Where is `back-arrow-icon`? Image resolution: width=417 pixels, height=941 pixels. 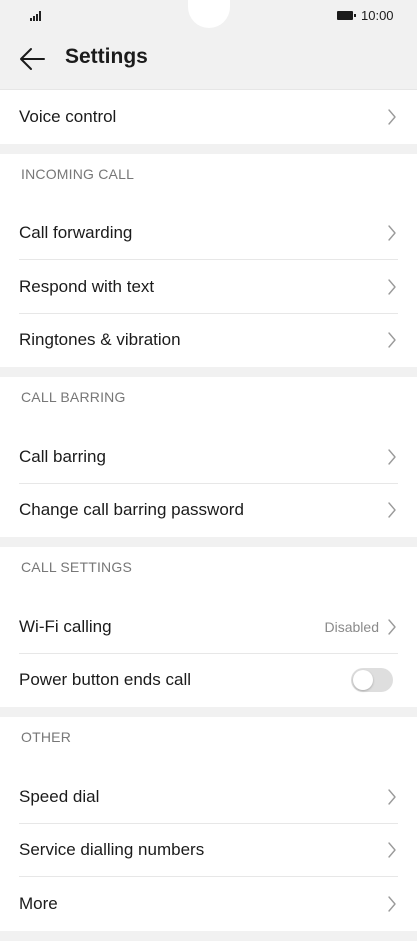 back-arrow-icon is located at coordinates (32, 59).